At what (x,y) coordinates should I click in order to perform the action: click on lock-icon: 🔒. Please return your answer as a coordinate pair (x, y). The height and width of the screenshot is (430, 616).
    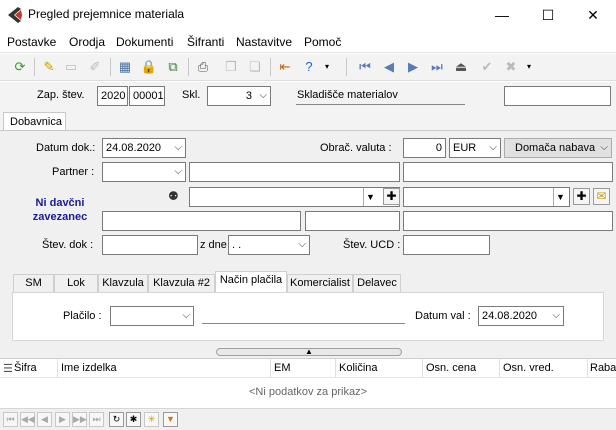
    Looking at the image, I should click on (149, 67).